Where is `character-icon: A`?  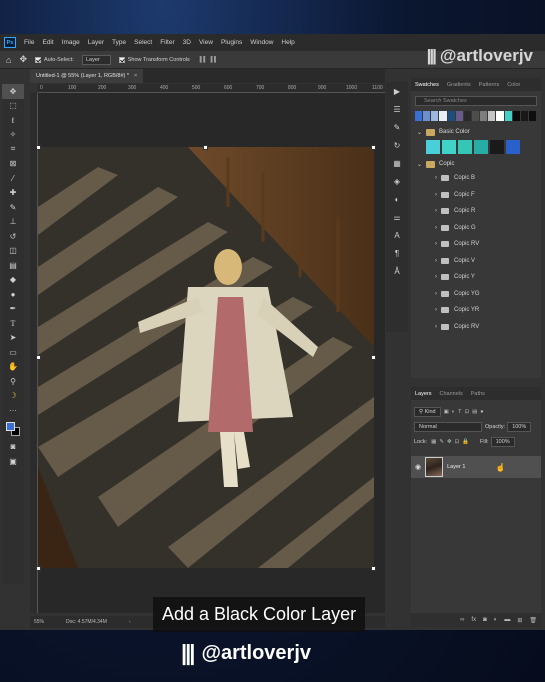
character-icon: A is located at coordinates (397, 235).